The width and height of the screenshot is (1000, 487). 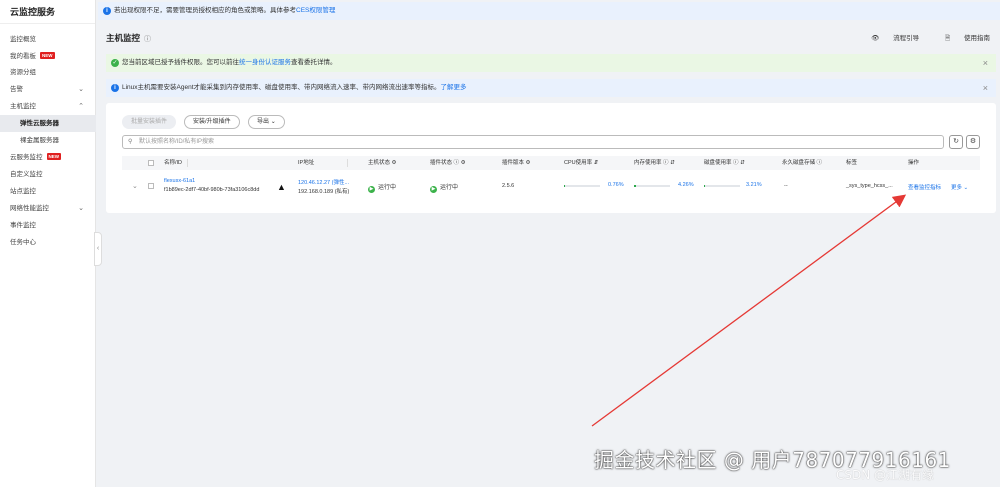 I want to click on refresh-button: ↻, so click(x=956, y=142).